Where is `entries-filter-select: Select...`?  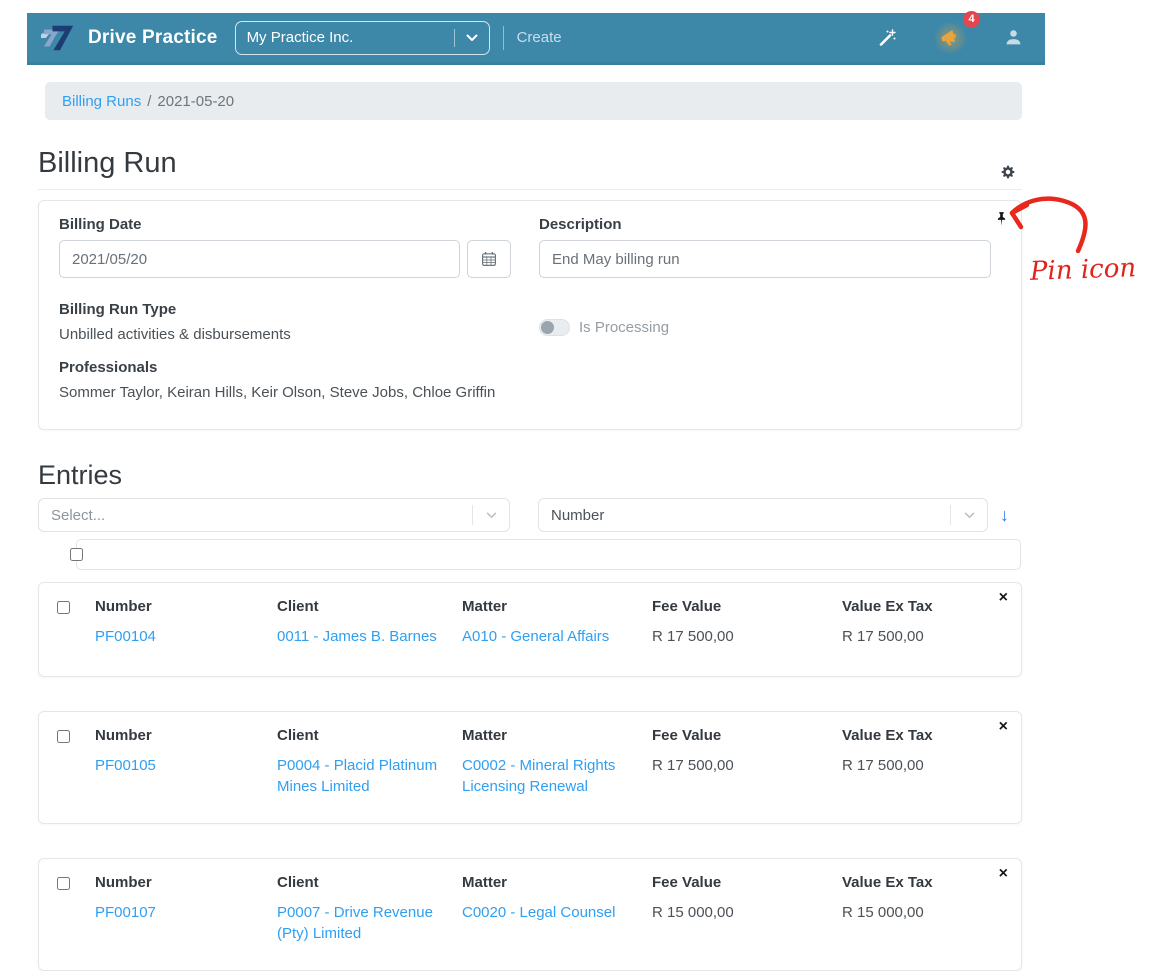
entries-filter-select: Select... is located at coordinates (274, 515).